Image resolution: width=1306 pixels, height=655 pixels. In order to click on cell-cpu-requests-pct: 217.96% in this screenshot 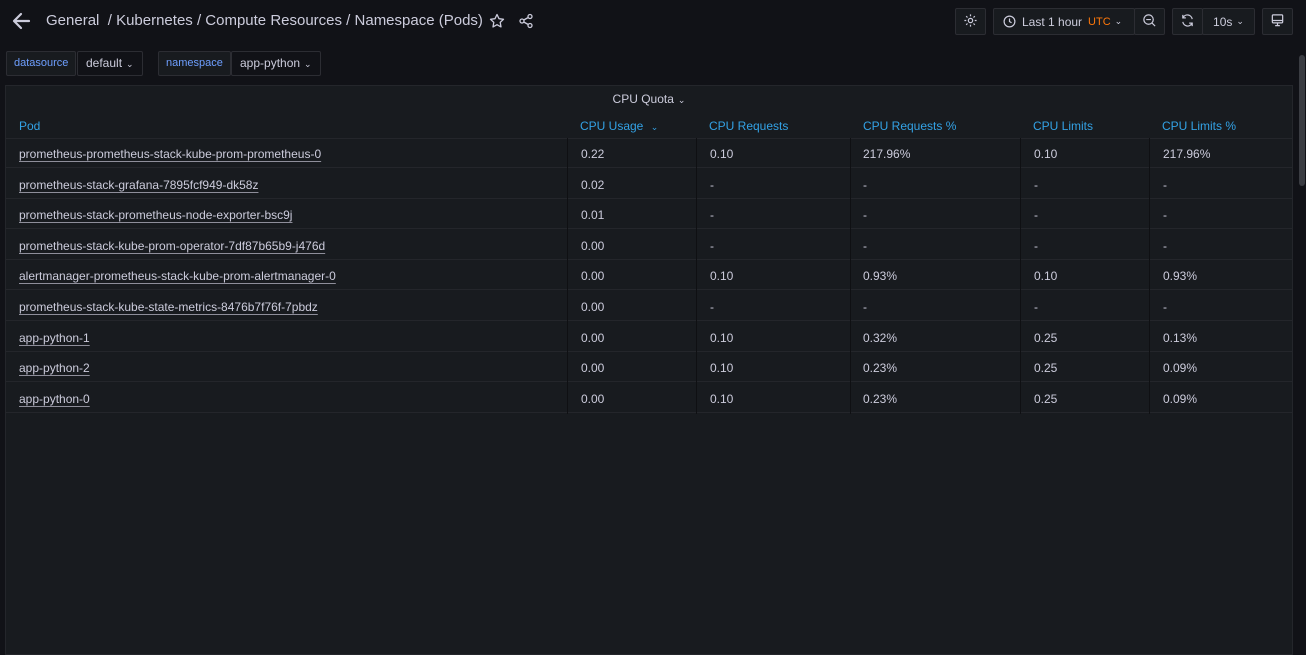, I will do `click(887, 154)`.